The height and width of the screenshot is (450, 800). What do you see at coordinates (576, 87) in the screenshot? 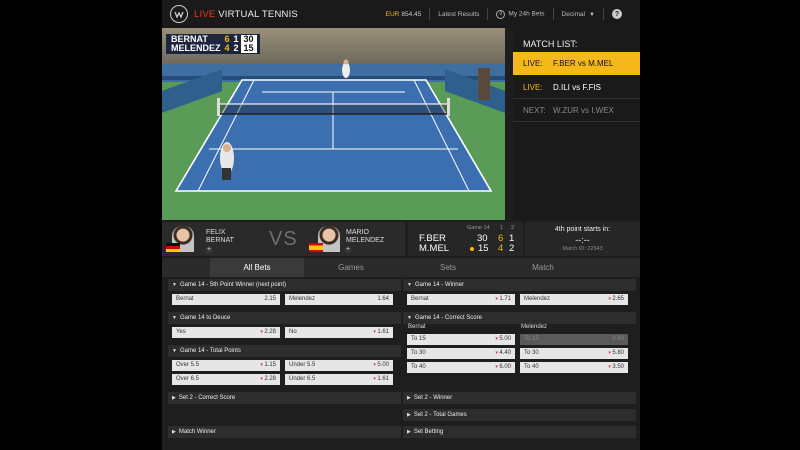
I see `match-list-item: LIVE: D.ILI vs F.FIS` at bounding box center [576, 87].